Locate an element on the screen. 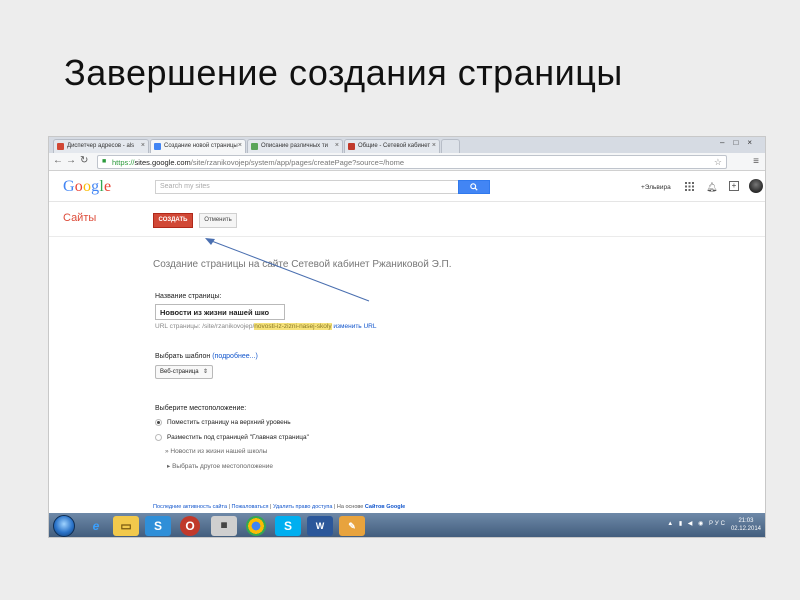 This screenshot has height=600, width=800. slide-title: Завершение создания страницы is located at coordinates (343, 72).